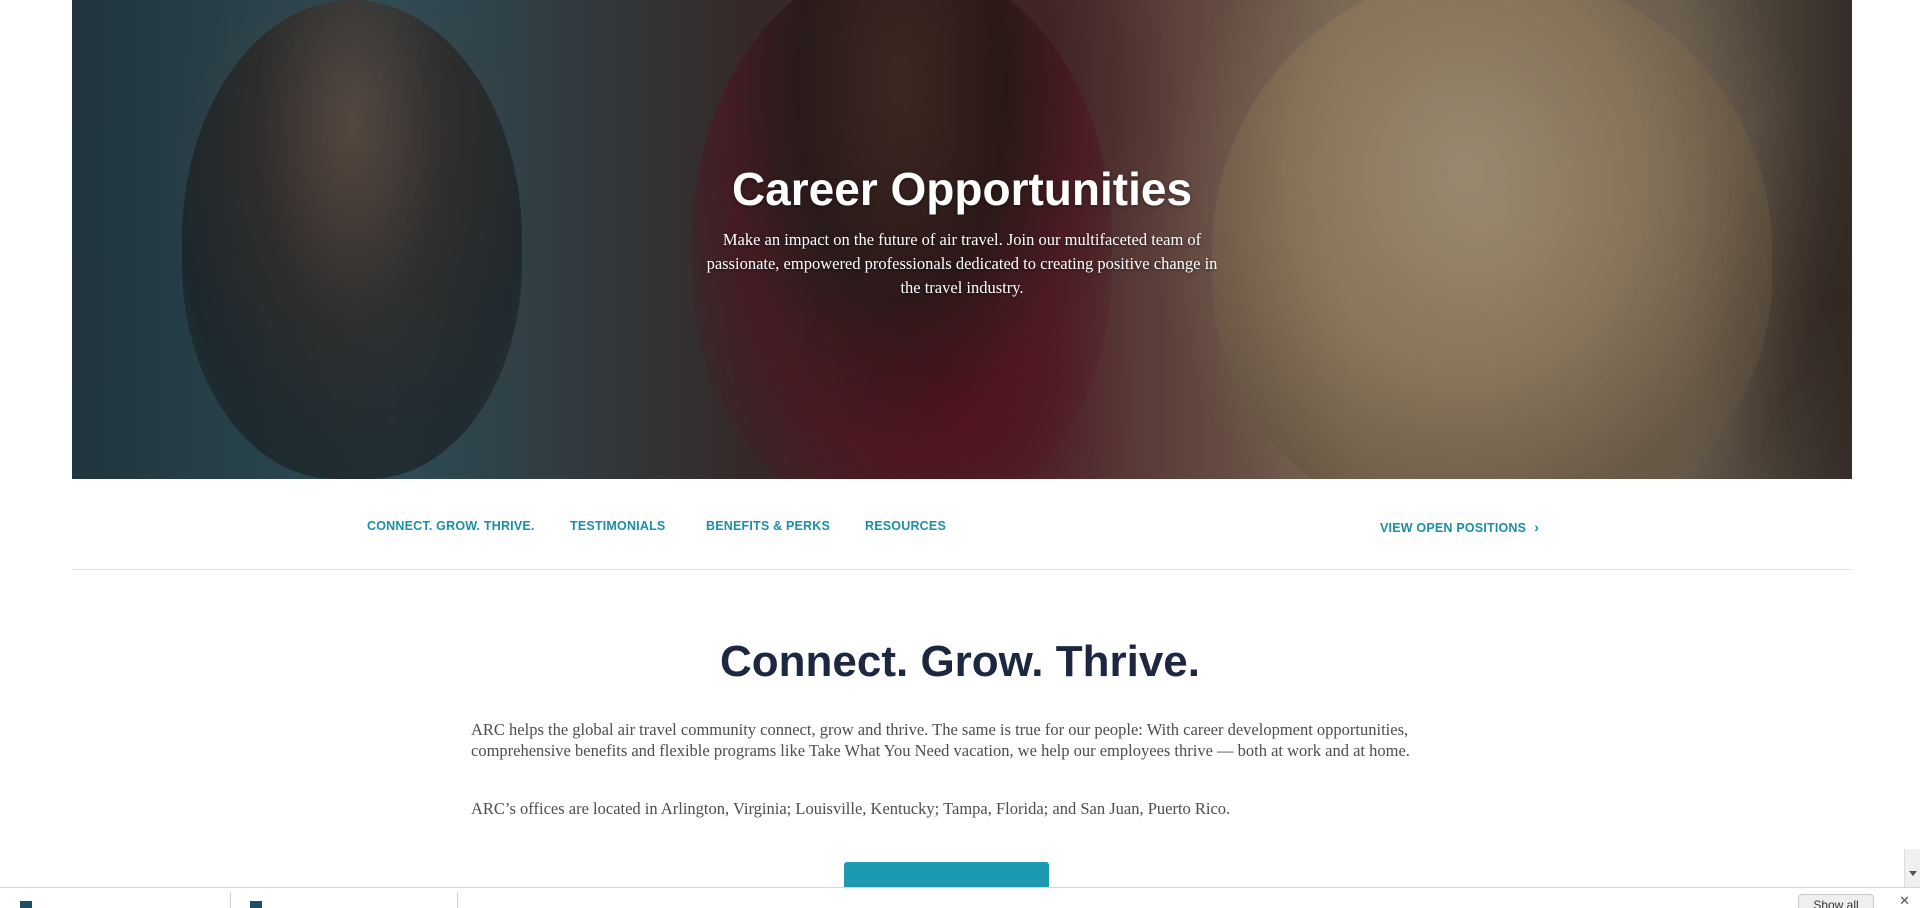  I want to click on close-icon: ✕, so click(1904, 901).